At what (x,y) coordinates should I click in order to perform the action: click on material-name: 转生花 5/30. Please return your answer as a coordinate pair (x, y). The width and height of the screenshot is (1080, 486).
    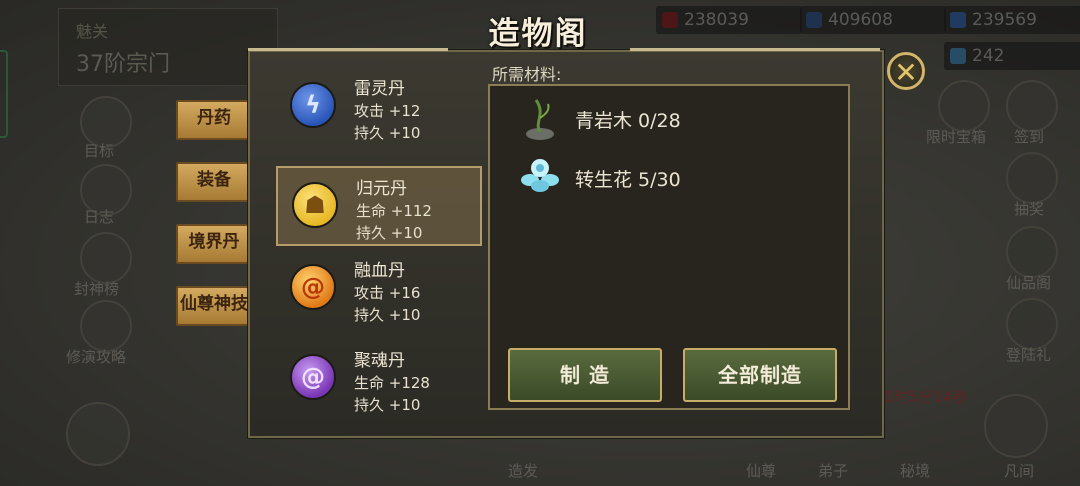
    Looking at the image, I should click on (628, 180).